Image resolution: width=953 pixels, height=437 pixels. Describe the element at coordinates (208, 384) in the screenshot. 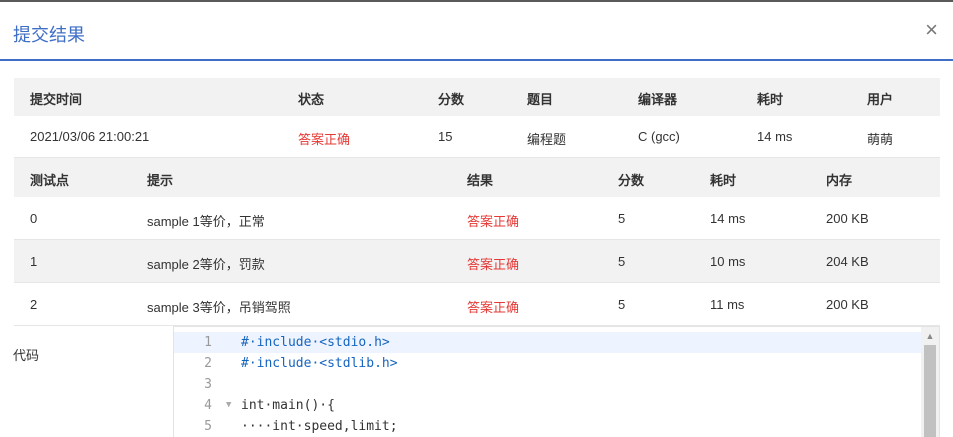

I see `line-number: 3` at that location.